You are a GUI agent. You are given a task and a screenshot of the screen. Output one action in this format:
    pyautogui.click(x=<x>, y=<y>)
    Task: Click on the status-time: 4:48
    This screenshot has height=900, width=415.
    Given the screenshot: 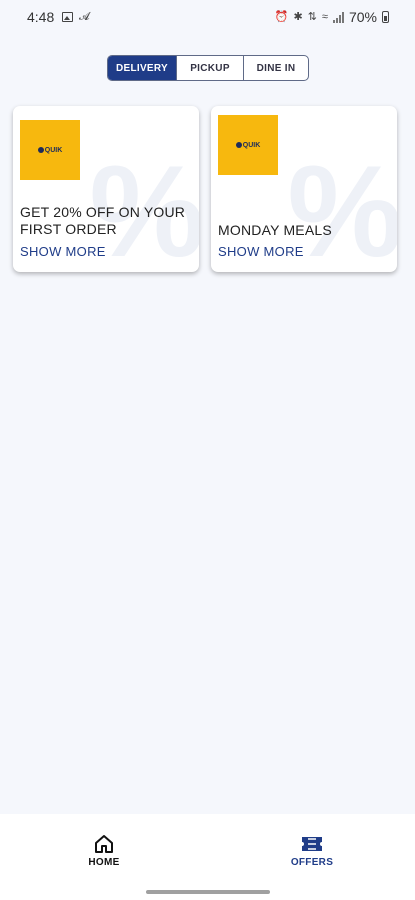 What is the action you would take?
    pyautogui.click(x=41, y=17)
    